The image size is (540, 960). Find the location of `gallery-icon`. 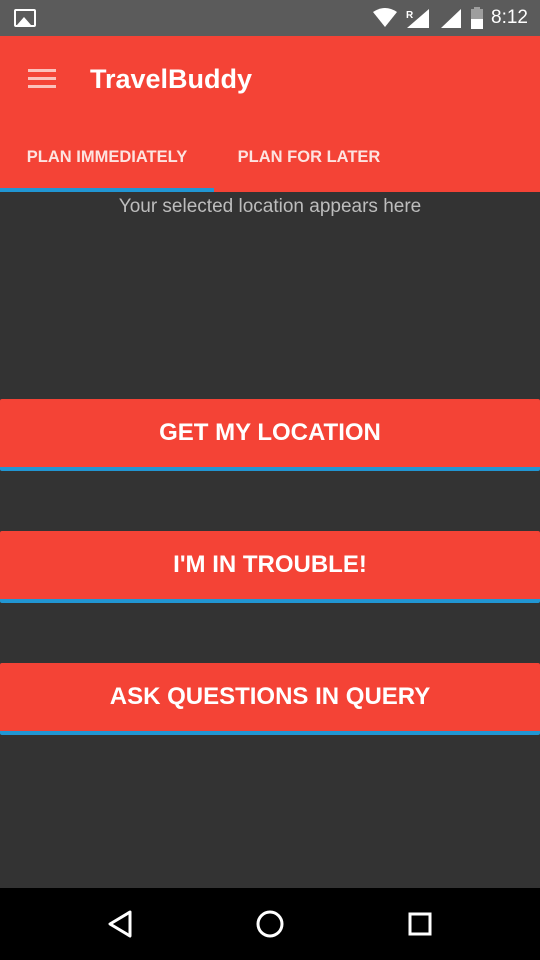

gallery-icon is located at coordinates (25, 18).